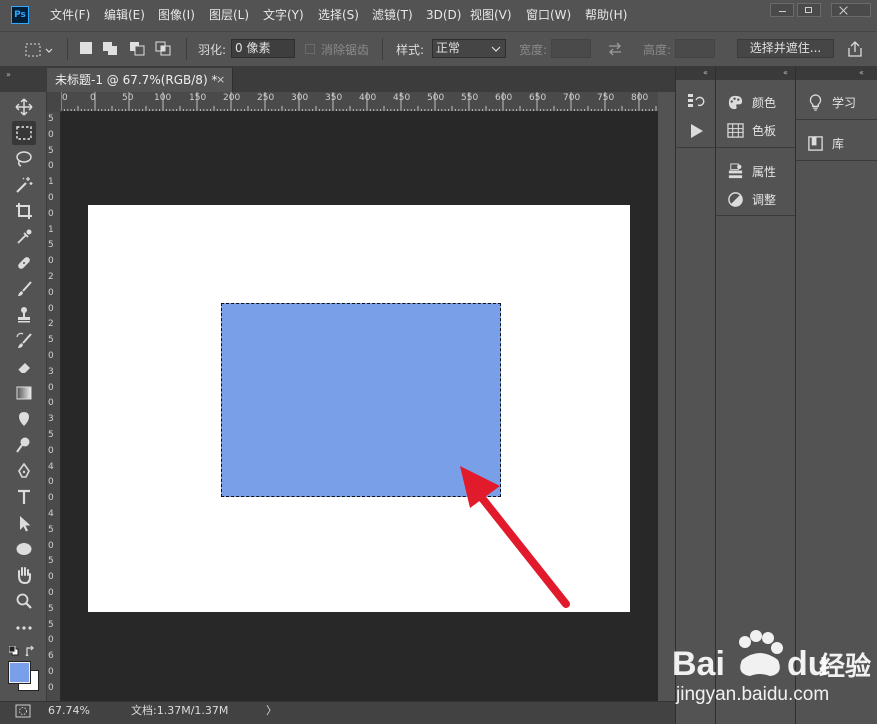  What do you see at coordinates (51, 419) in the screenshot?
I see `ruler-label: 3` at bounding box center [51, 419].